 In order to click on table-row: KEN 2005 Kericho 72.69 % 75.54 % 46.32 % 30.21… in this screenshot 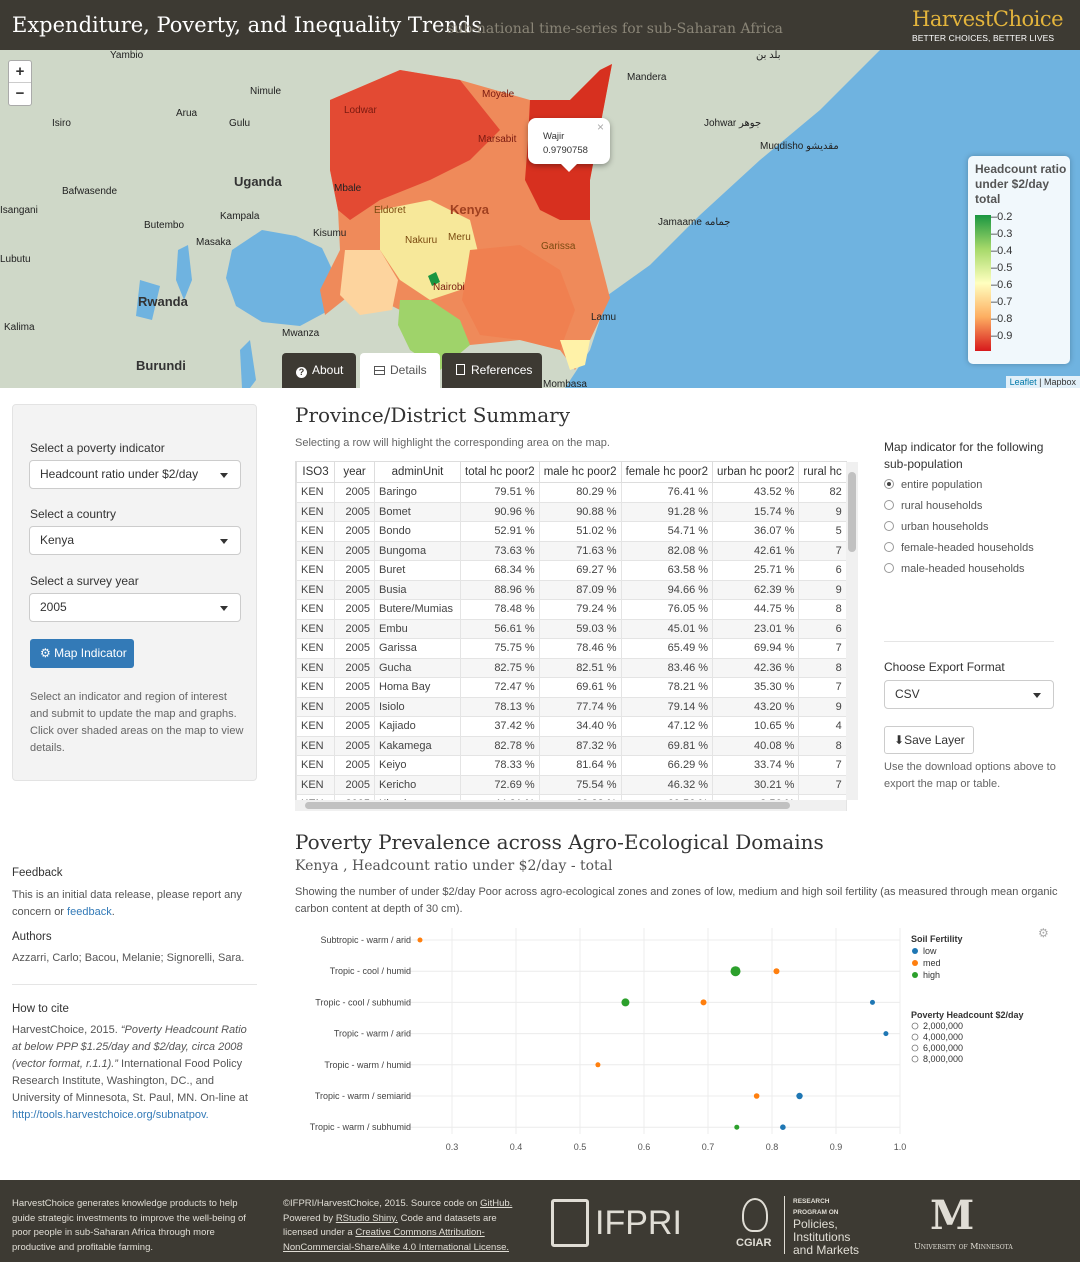, I will do `click(571, 784)`.